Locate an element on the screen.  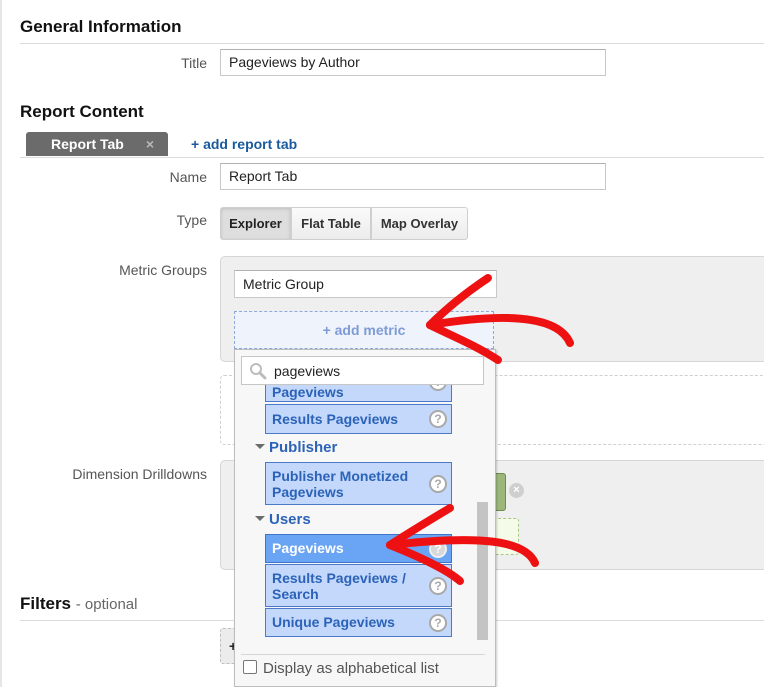
metric-item-label: Publisher Monetized Pageviews is located at coordinates (340, 484).